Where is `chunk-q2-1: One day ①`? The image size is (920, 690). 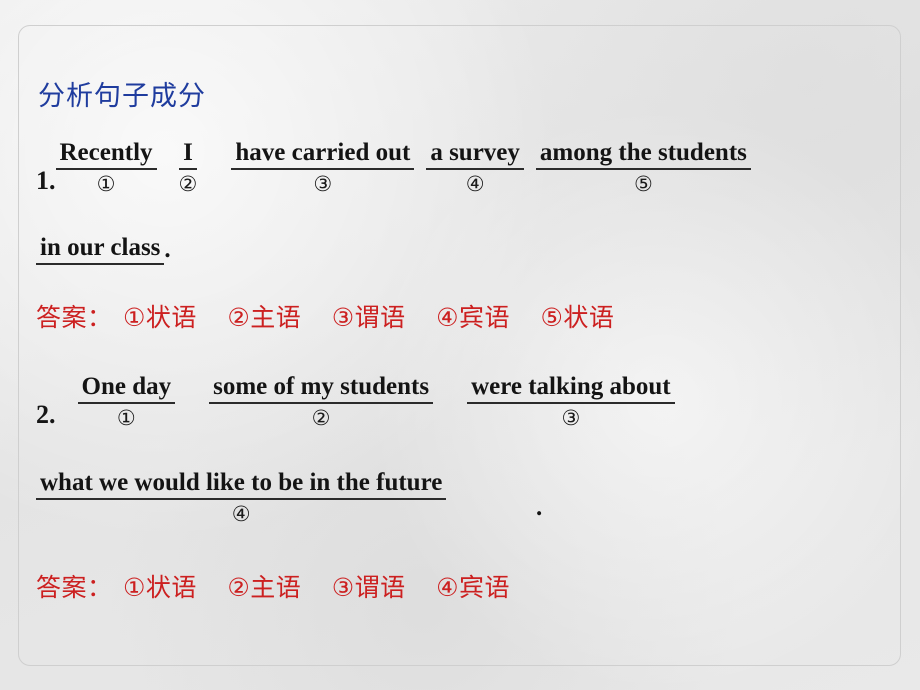 chunk-q2-1: One day ① is located at coordinates (126, 402).